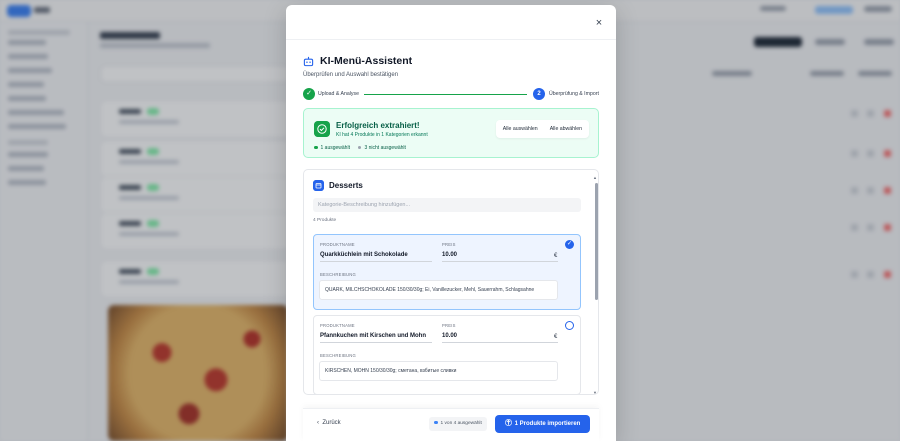  I want to click on unselected-stat: 3 nicht ausgewählt, so click(381, 148).